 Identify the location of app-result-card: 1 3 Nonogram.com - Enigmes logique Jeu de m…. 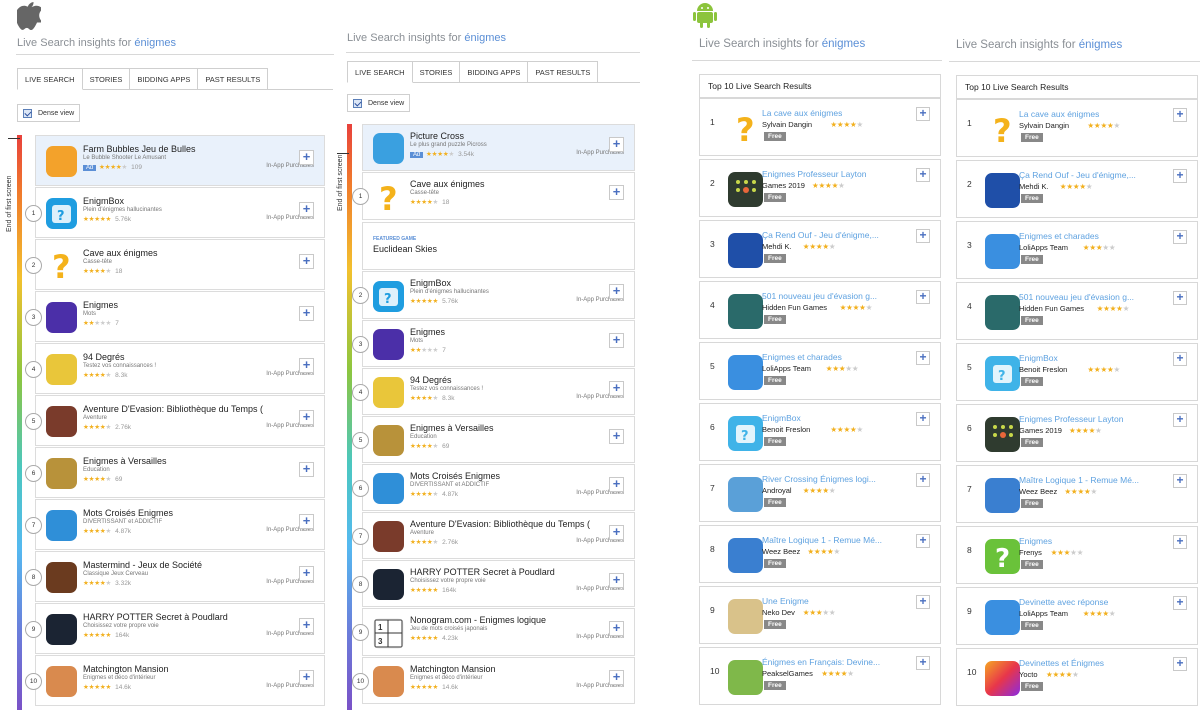
(498, 632).